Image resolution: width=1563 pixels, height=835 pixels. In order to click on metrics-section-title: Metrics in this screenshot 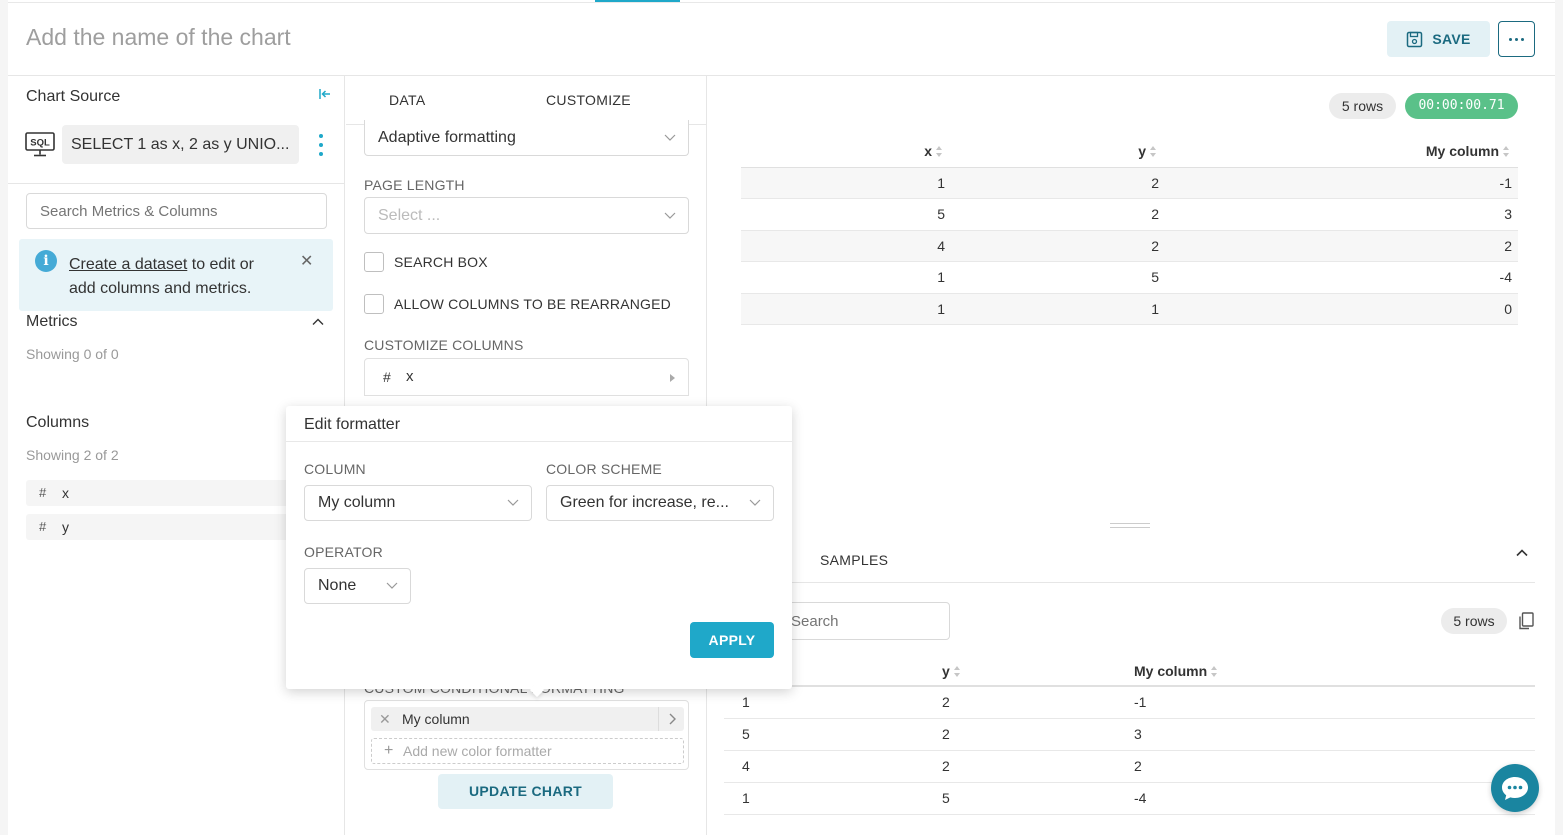, I will do `click(52, 322)`.